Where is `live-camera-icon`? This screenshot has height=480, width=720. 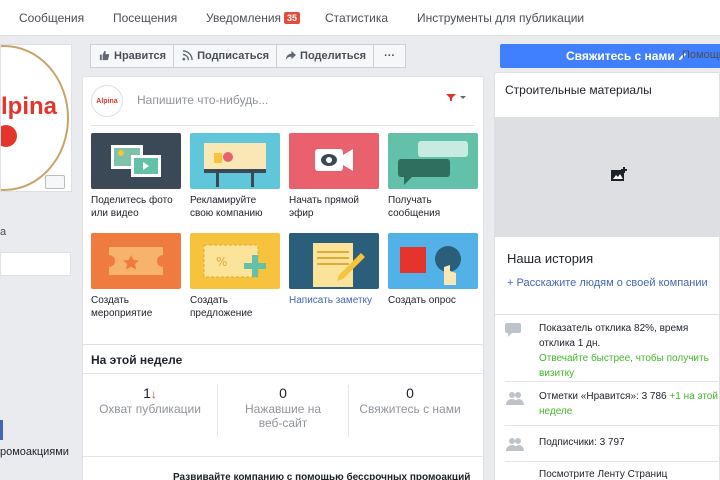 live-camera-icon is located at coordinates (334, 161).